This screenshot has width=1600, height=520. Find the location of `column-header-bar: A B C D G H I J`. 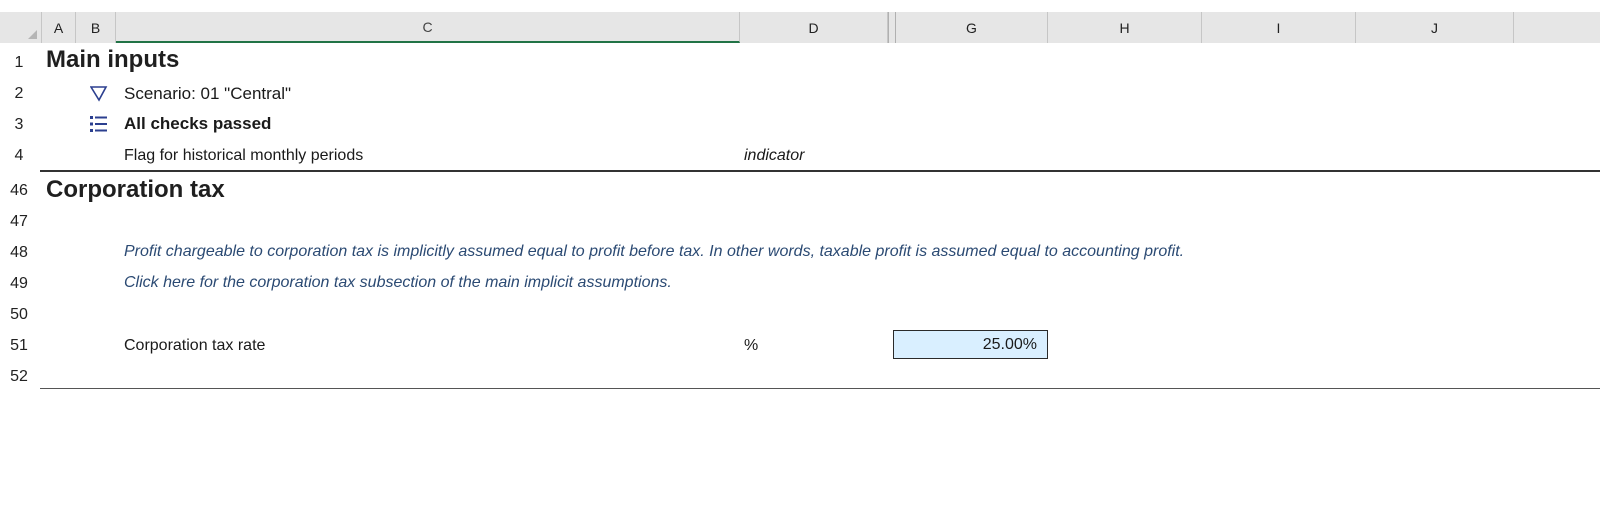

column-header-bar: A B C D G H I J is located at coordinates (800, 27).